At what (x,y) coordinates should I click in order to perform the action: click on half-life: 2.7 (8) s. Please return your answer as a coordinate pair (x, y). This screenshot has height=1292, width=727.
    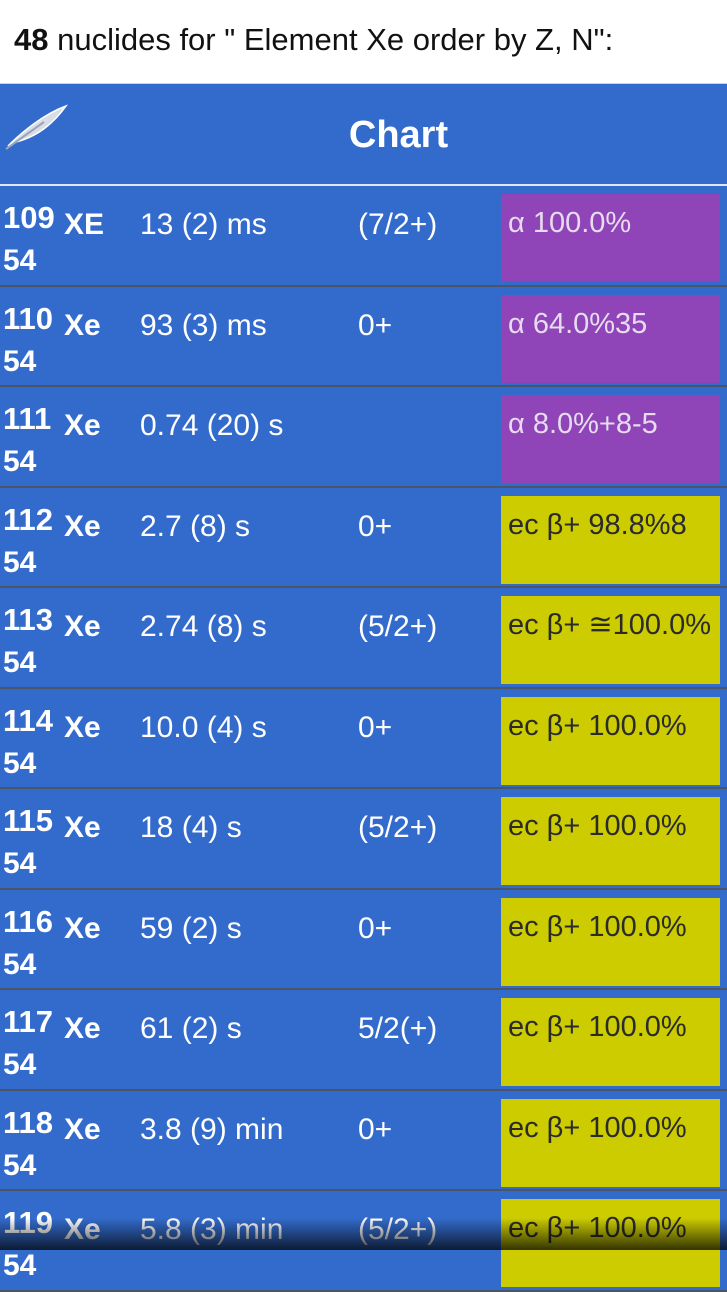
    Looking at the image, I should click on (195, 526).